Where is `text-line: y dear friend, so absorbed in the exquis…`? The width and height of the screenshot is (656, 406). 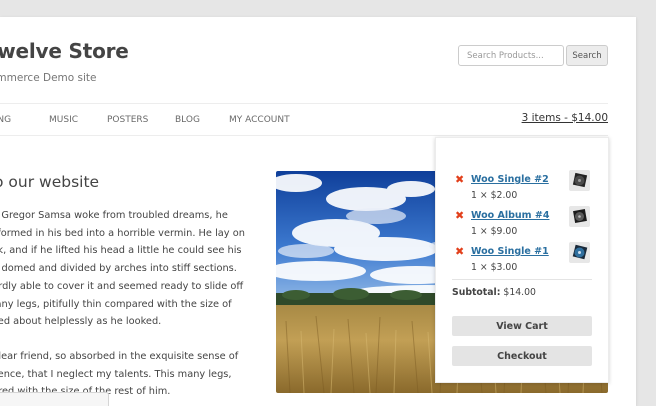 text-line: y dear friend, so absorbed in the exquis… is located at coordinates (119, 356).